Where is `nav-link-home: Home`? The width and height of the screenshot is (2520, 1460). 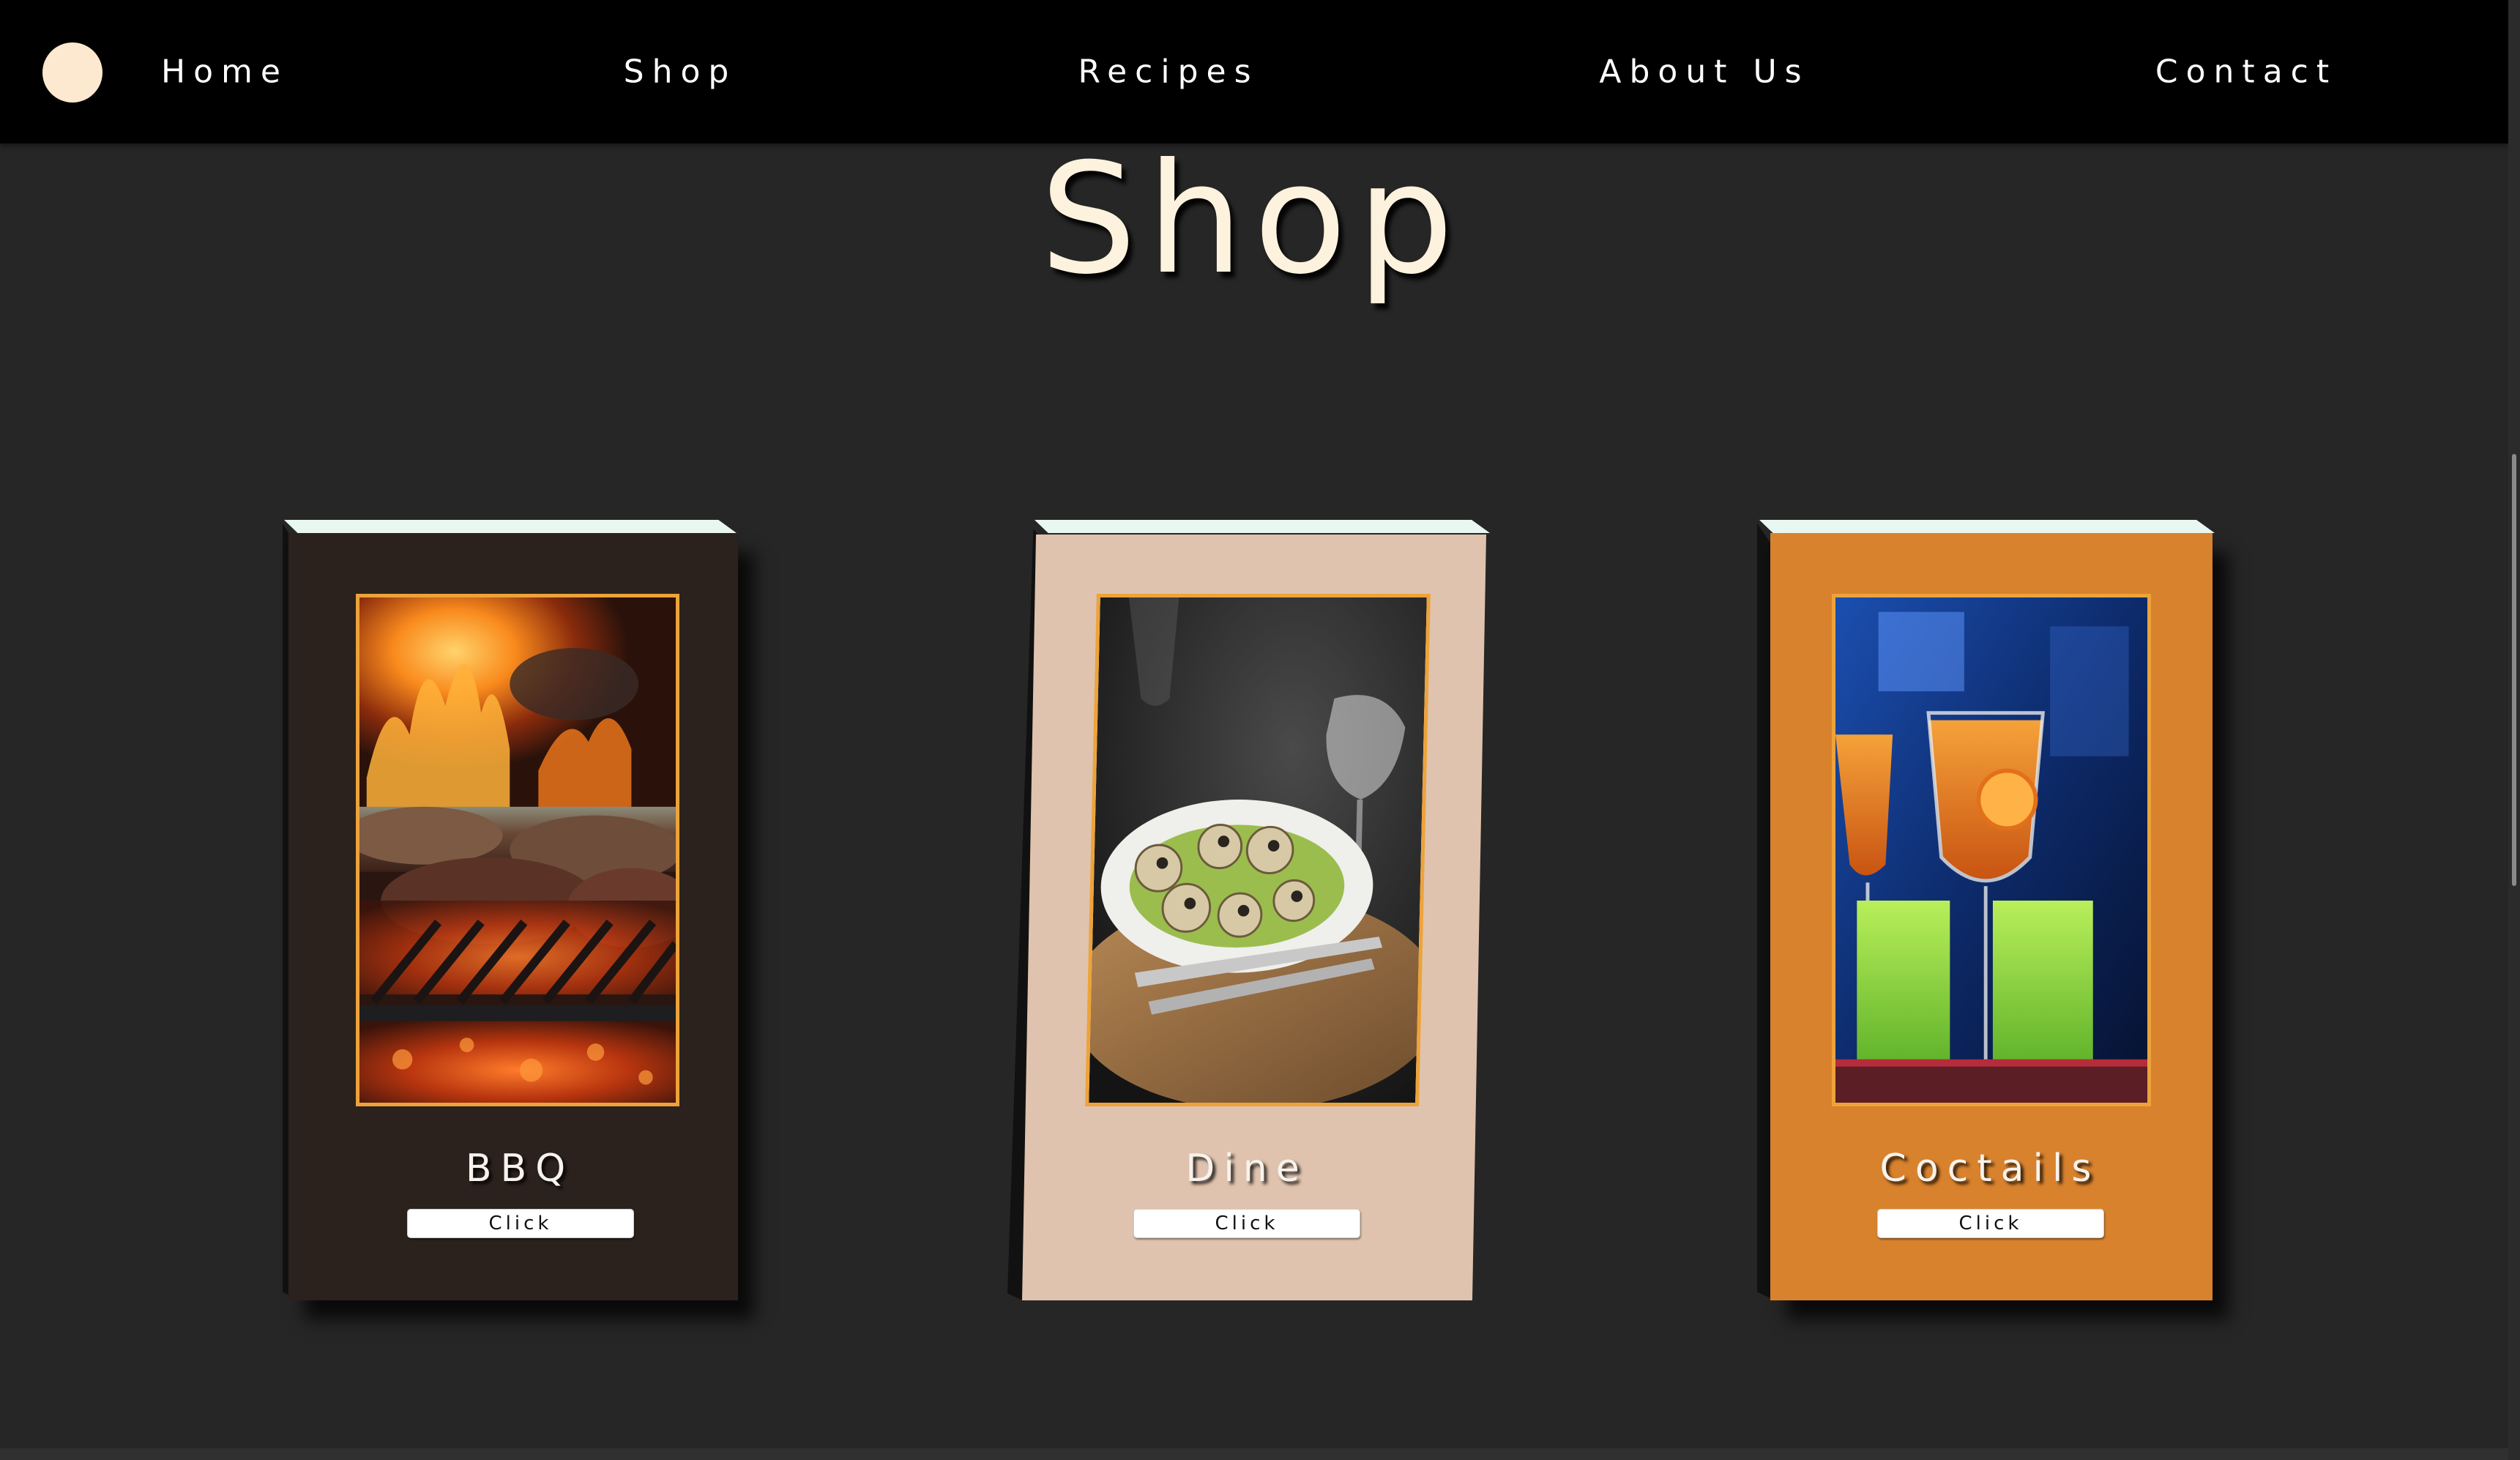 nav-link-home: Home is located at coordinates (225, 72).